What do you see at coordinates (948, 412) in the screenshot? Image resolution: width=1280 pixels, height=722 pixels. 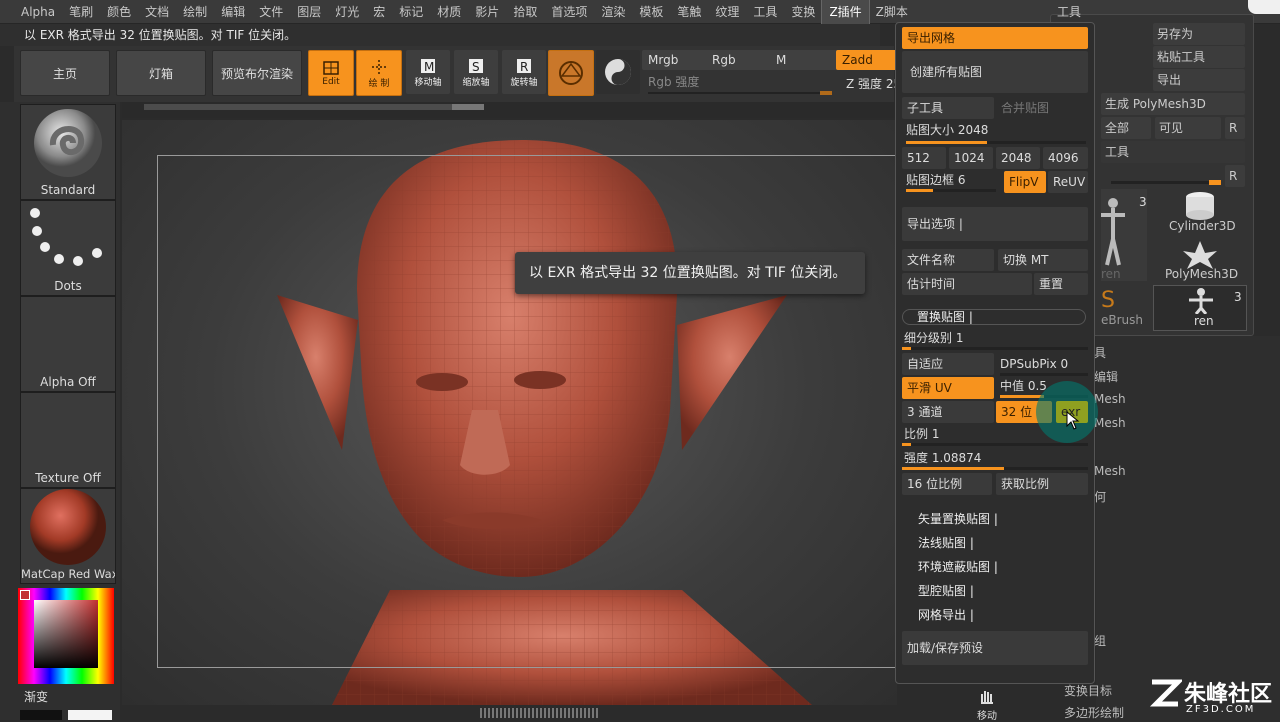 I see `channels-button: 3 通道` at bounding box center [948, 412].